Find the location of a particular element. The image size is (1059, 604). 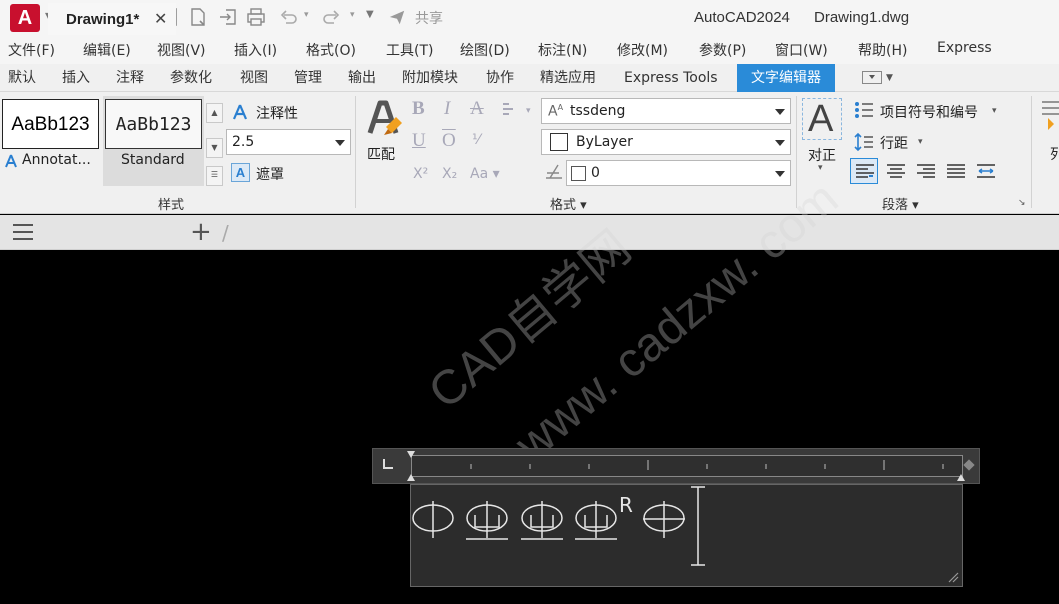

bold-icon: B is located at coordinates (418, 109).